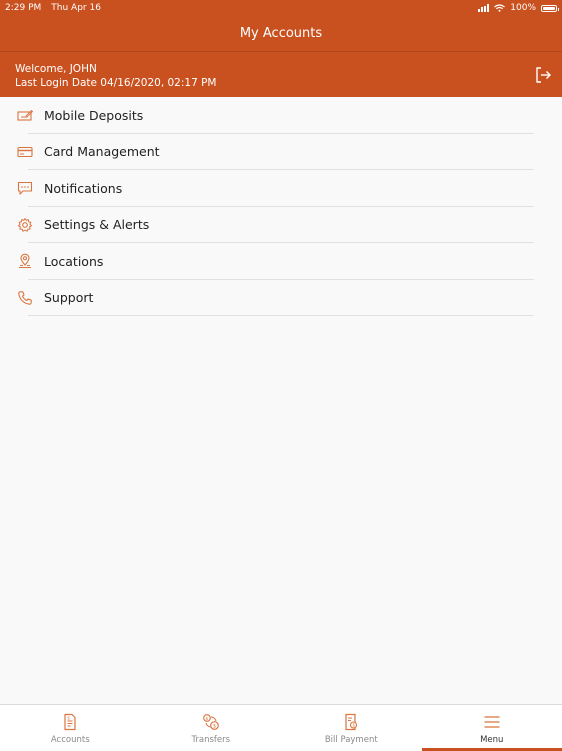  I want to click on status-bar: 2:29 PM Thu Apr 16 100%, so click(281, 8).